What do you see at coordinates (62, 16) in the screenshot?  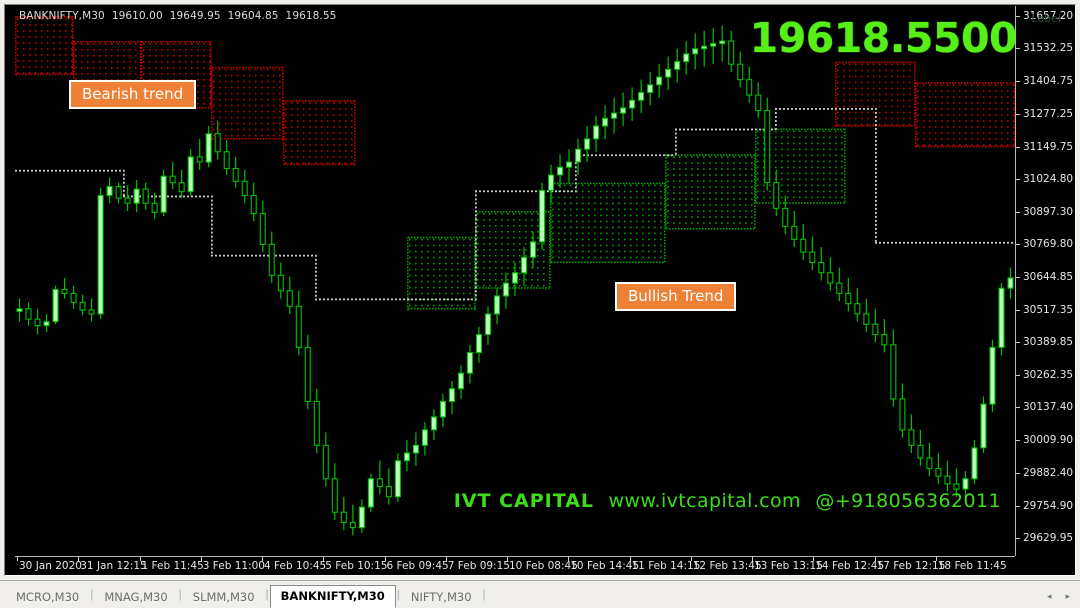 I see `header-symbol: BANKNIFTY,M30` at bounding box center [62, 16].